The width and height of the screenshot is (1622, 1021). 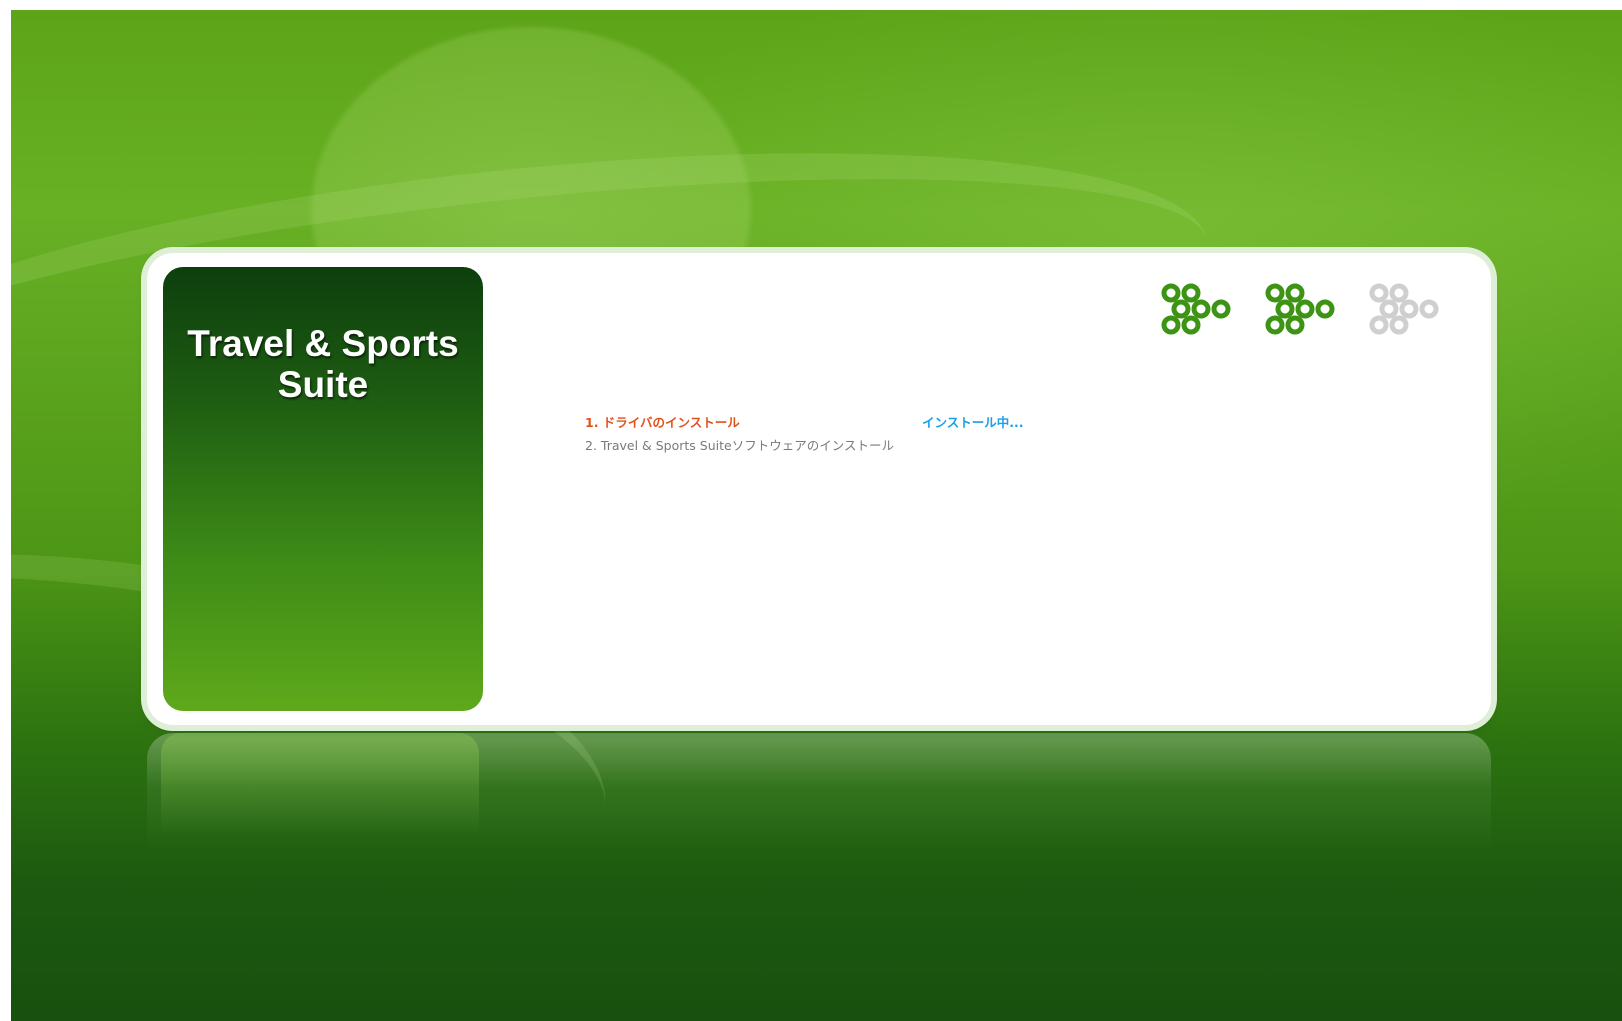 What do you see at coordinates (662, 422) in the screenshot?
I see `step-1-label: 1. ドライバのインストール` at bounding box center [662, 422].